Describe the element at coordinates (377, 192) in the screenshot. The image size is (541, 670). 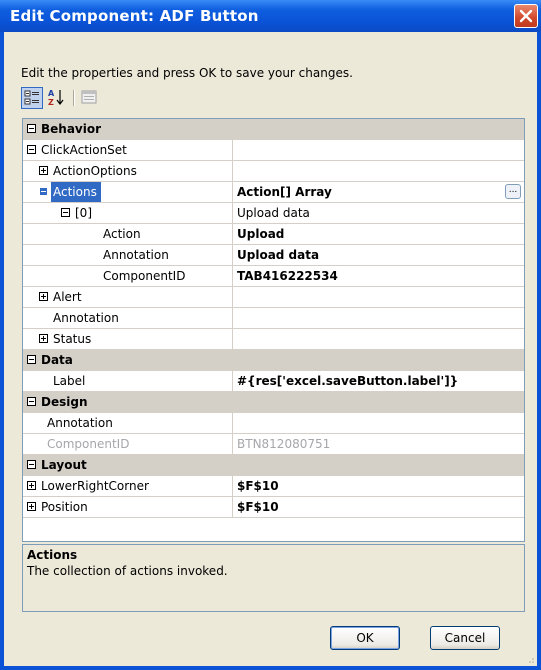
I see `property-value: Action[] Array` at that location.